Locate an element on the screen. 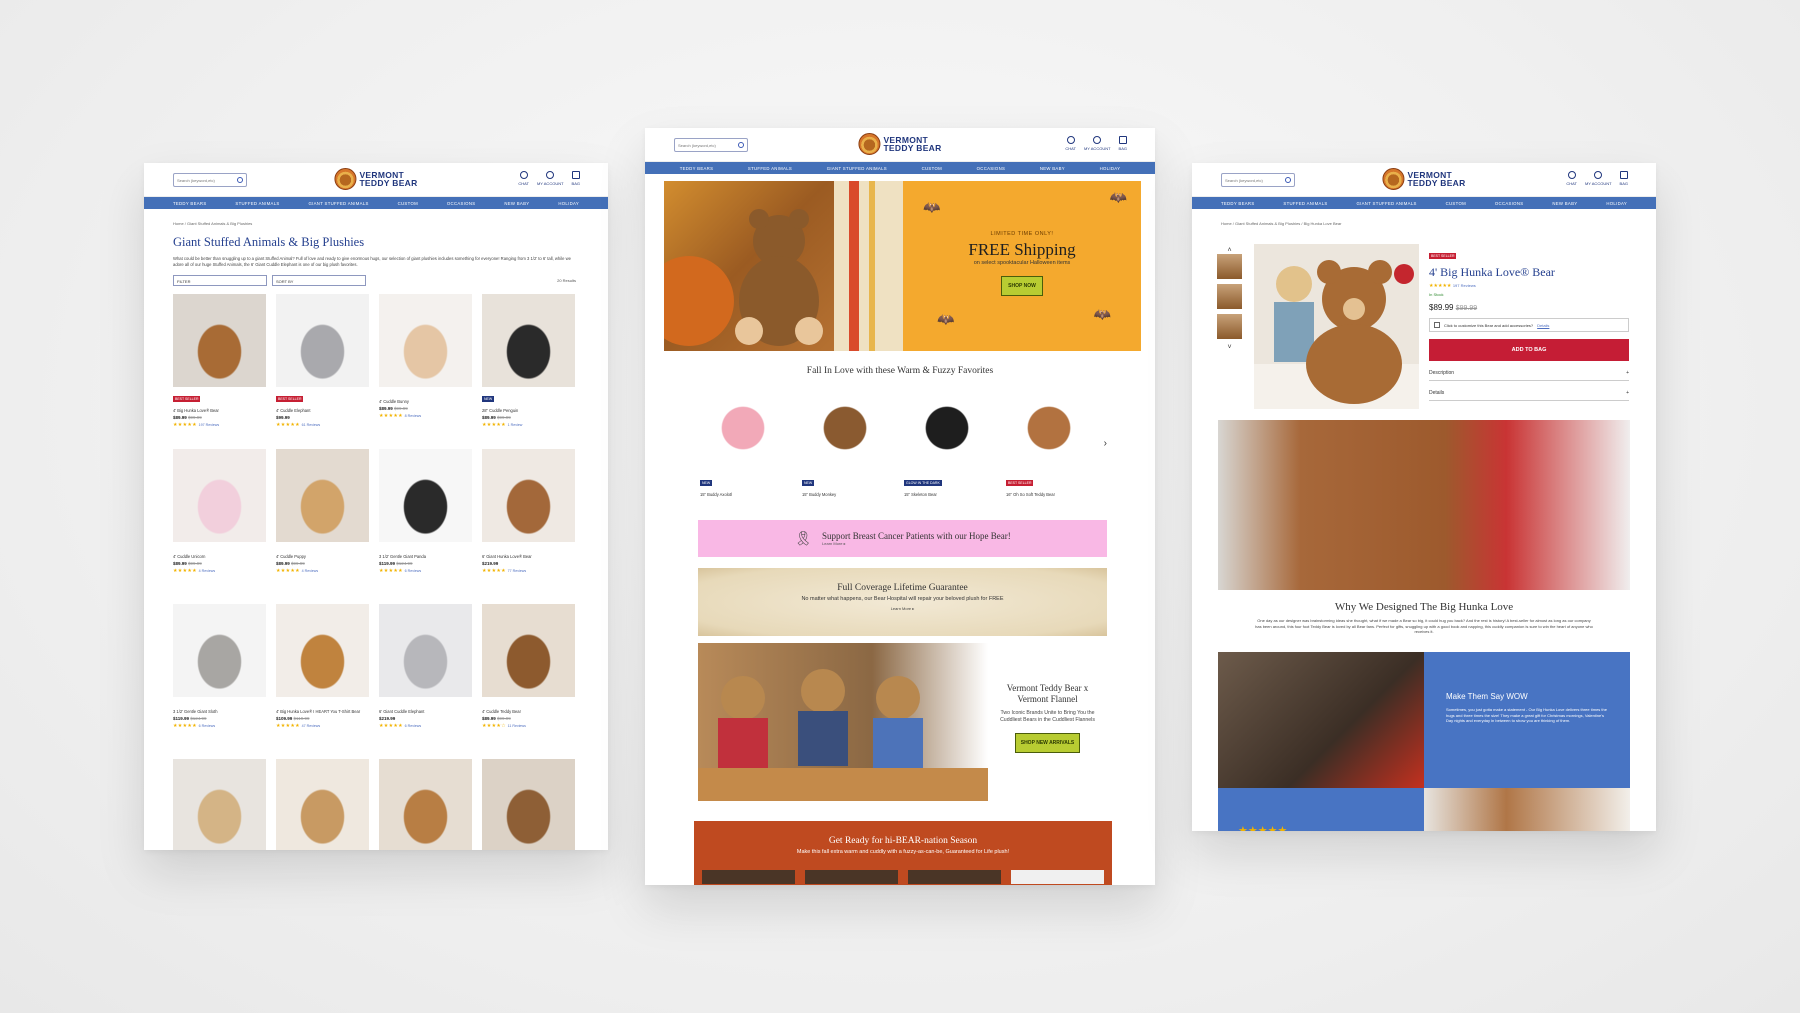 The width and height of the screenshot is (1800, 1013). product-main-image is located at coordinates (1336, 326).